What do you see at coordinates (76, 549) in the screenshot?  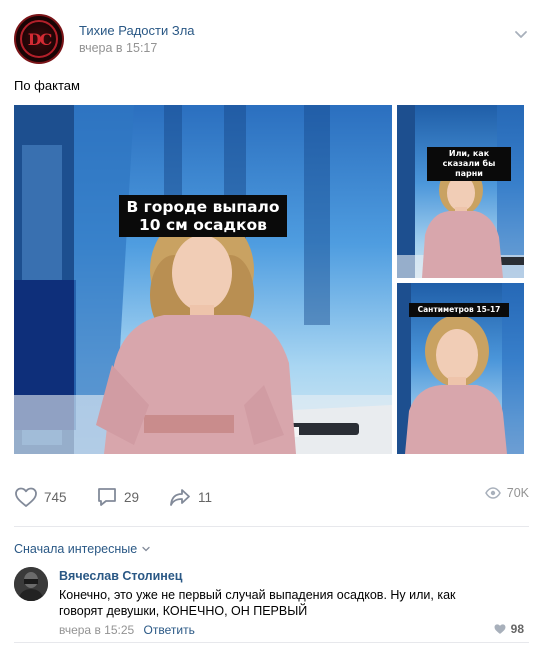 I see `sort-label: Сначала интересные` at bounding box center [76, 549].